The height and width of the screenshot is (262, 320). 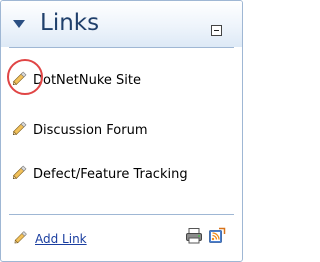 What do you see at coordinates (121, 47) in the screenshot?
I see `header-divider` at bounding box center [121, 47].